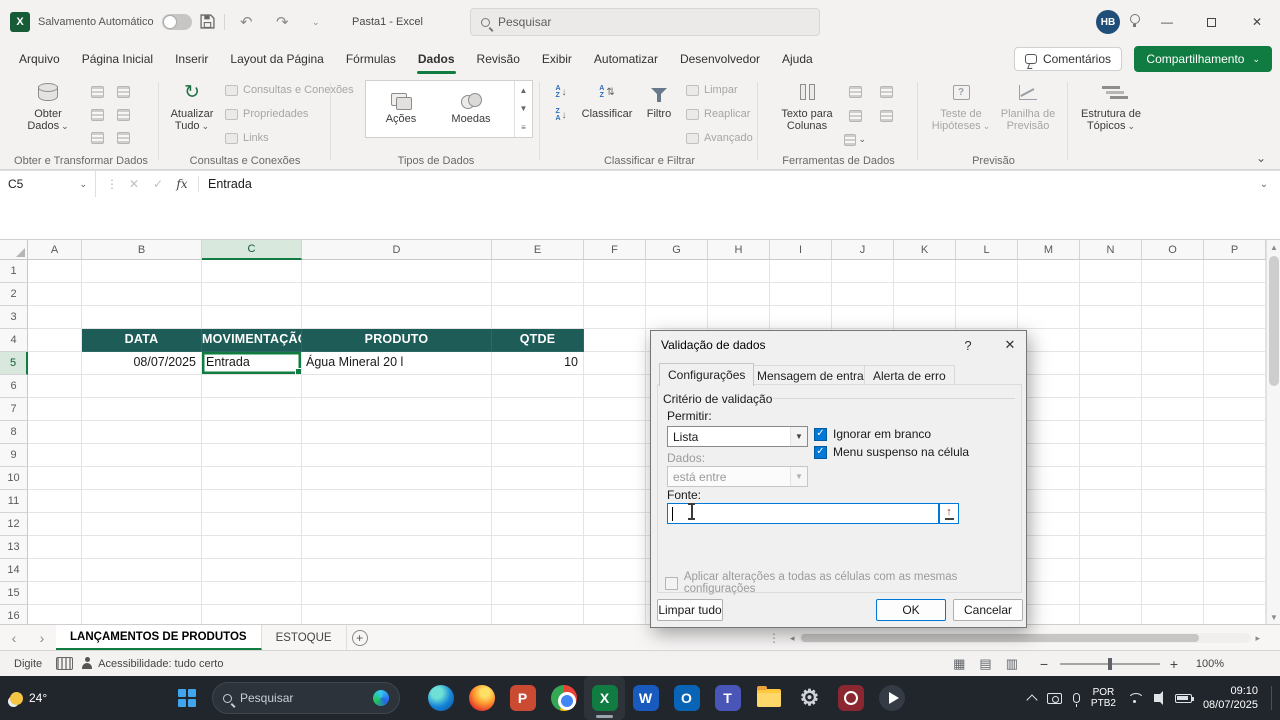 The image size is (1280, 720). I want to click on cell-B12, so click(142, 524).